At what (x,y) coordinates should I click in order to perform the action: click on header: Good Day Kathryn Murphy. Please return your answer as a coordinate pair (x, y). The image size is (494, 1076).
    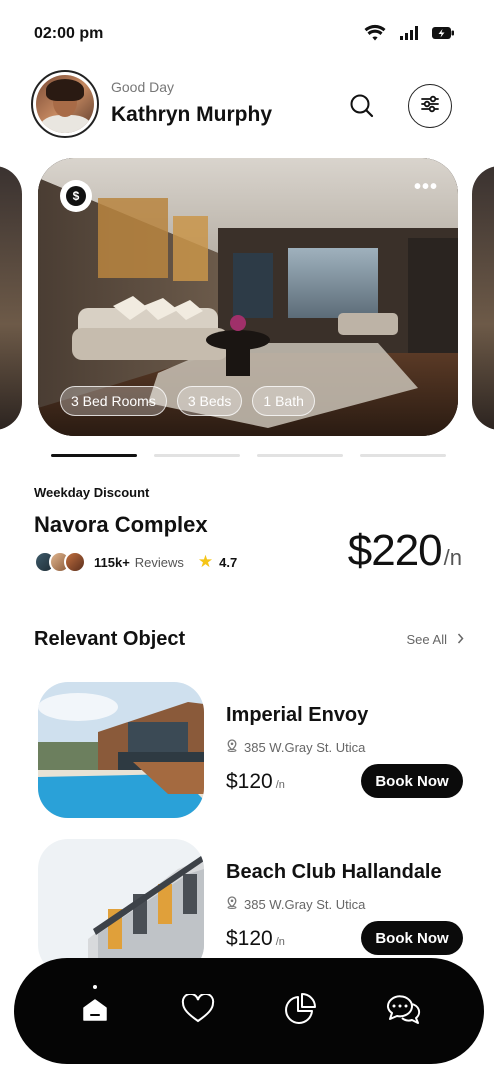
    Looking at the image, I should click on (247, 105).